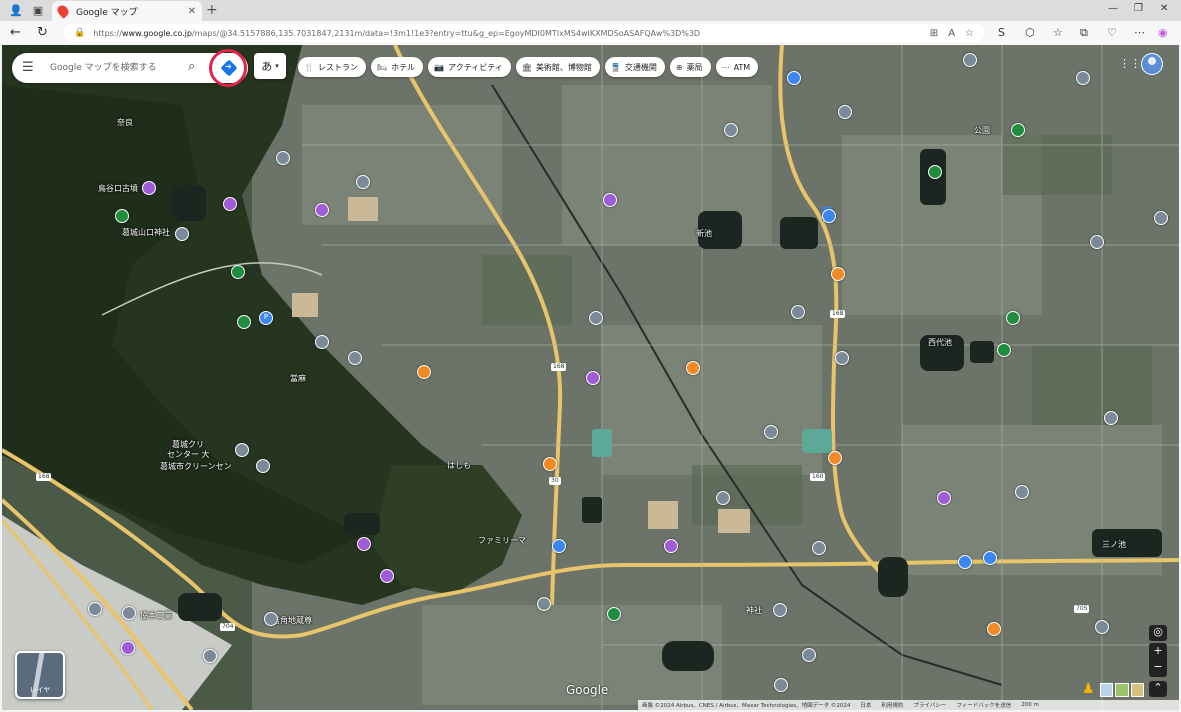 The height and width of the screenshot is (712, 1181). What do you see at coordinates (469, 67) in the screenshot?
I see `chip-activity: 📷 アクティビティ` at bounding box center [469, 67].